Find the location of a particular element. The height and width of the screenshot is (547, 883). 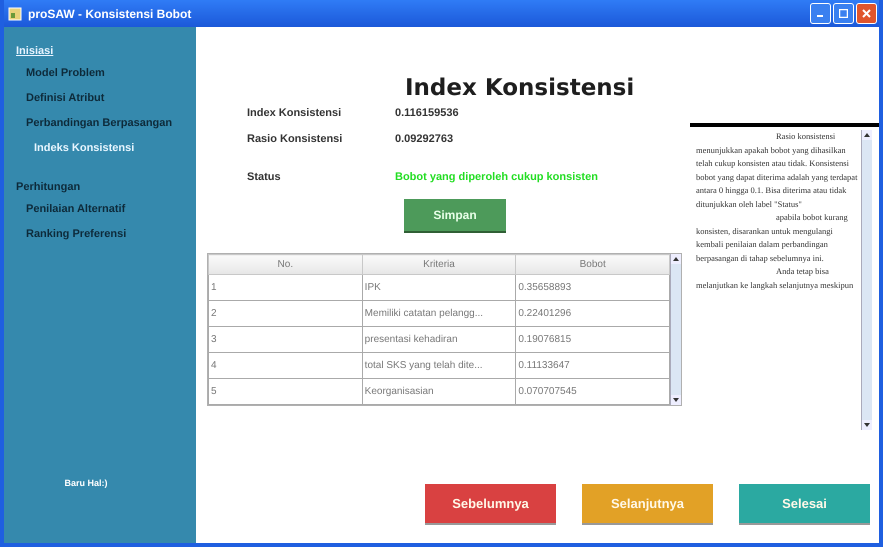

maximize-icon is located at coordinates (843, 13).